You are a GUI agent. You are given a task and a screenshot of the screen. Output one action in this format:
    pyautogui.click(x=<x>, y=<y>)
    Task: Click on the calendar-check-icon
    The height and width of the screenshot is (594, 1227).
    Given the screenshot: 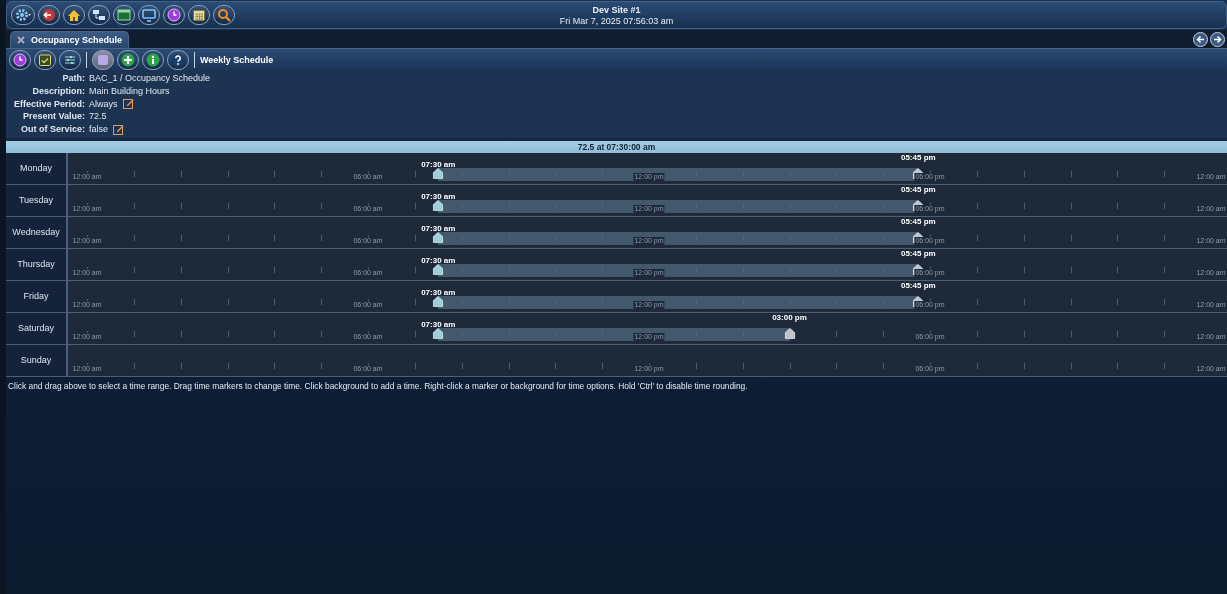 What is the action you would take?
    pyautogui.click(x=45, y=59)
    